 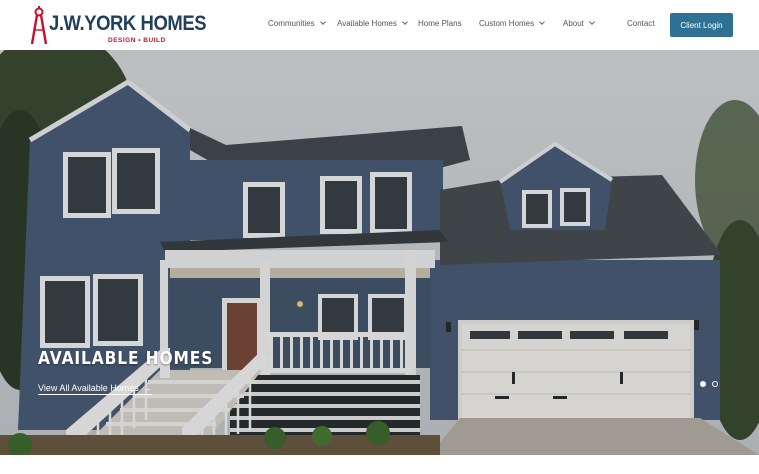 I want to click on nav-item-home-plans: Home Plans, so click(x=440, y=23).